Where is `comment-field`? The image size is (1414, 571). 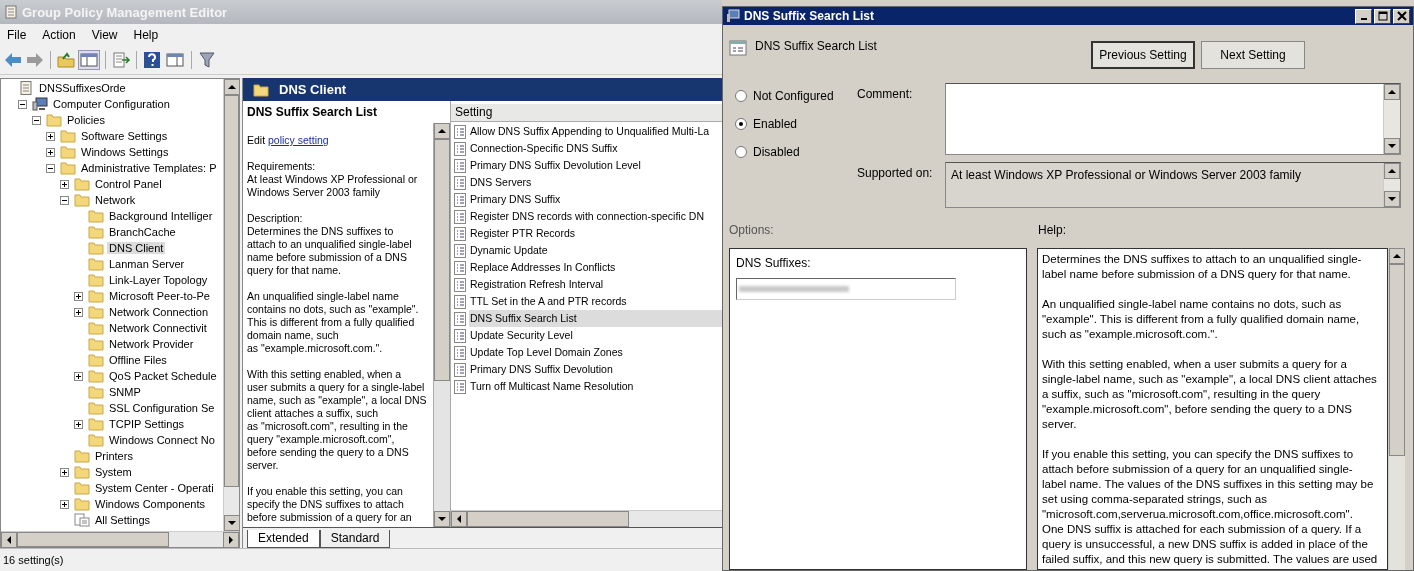
comment-field is located at coordinates (1173, 119).